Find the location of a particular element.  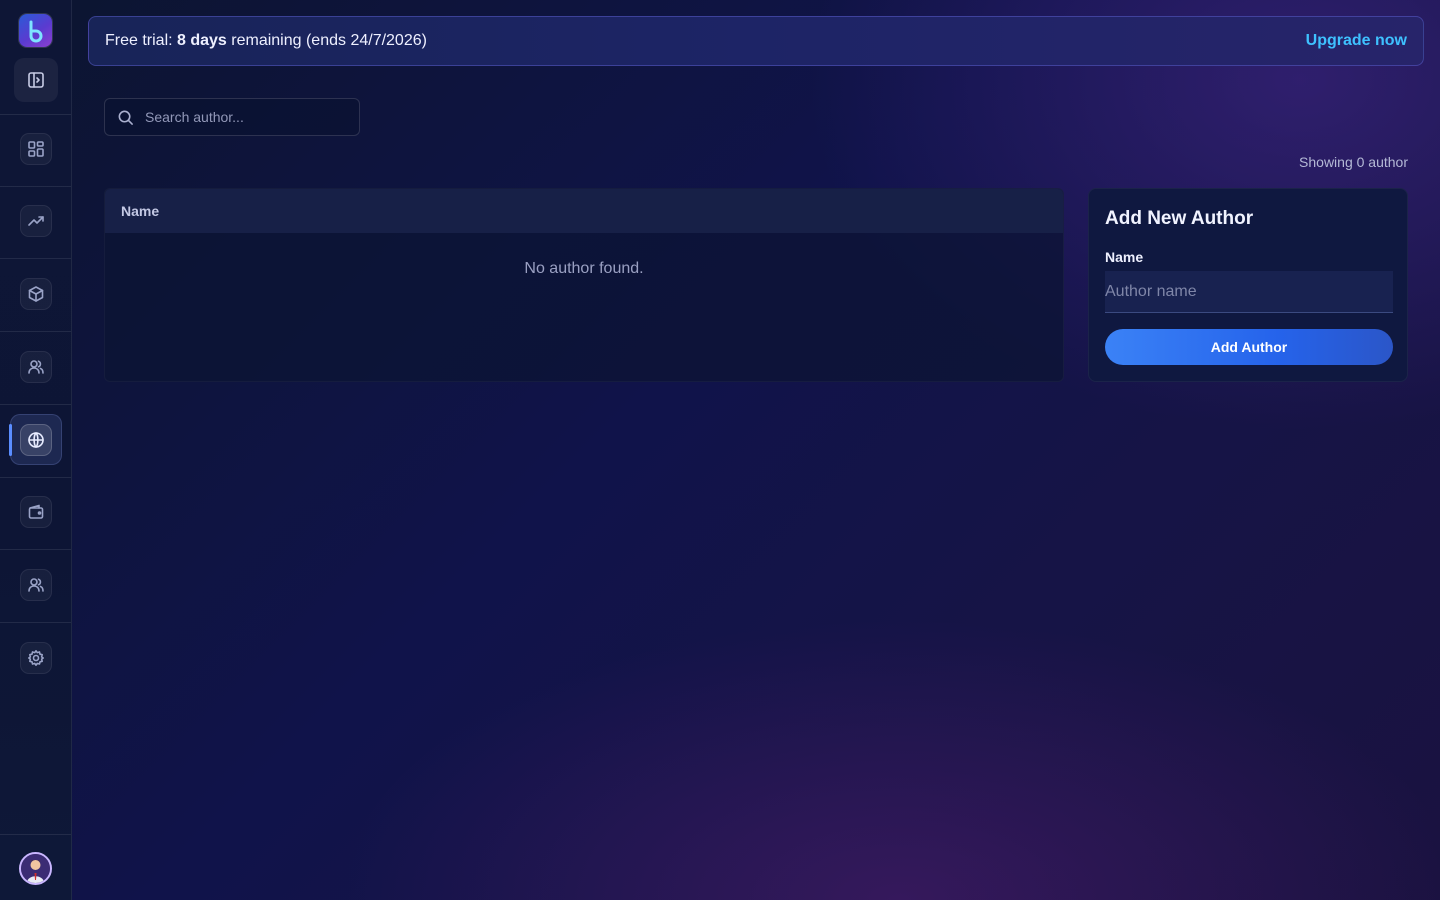

trending-up-icon is located at coordinates (36, 221).